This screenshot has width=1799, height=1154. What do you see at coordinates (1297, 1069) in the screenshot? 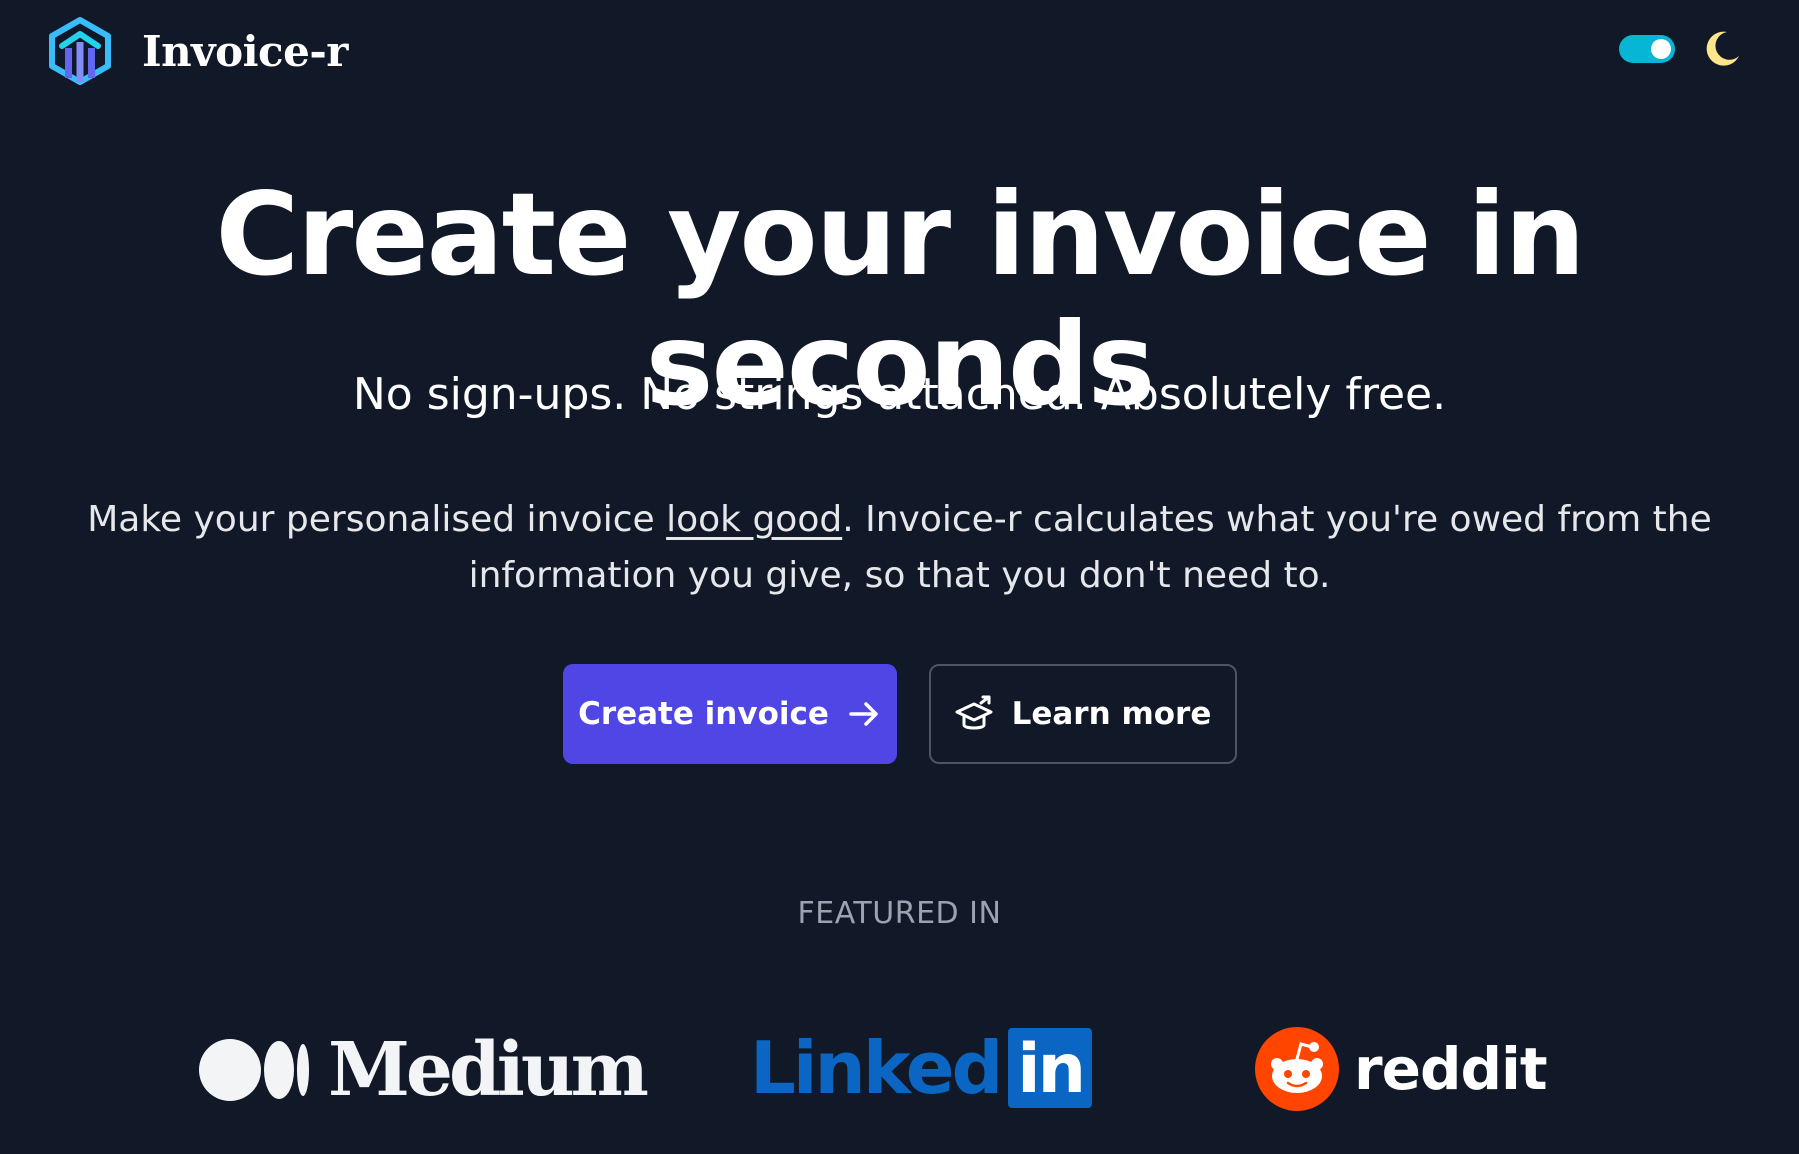
I see `reddit-alien-icon` at bounding box center [1297, 1069].